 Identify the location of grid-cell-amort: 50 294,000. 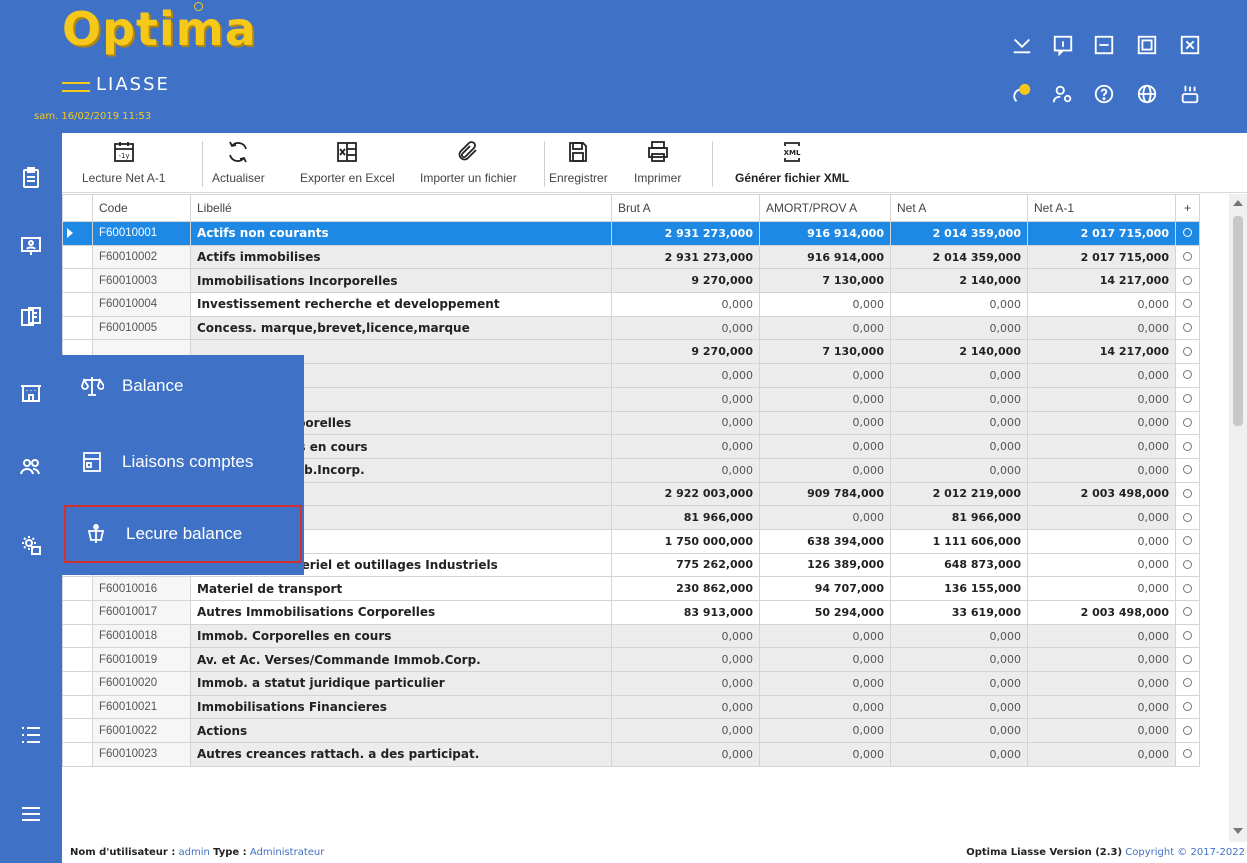
(825, 612).